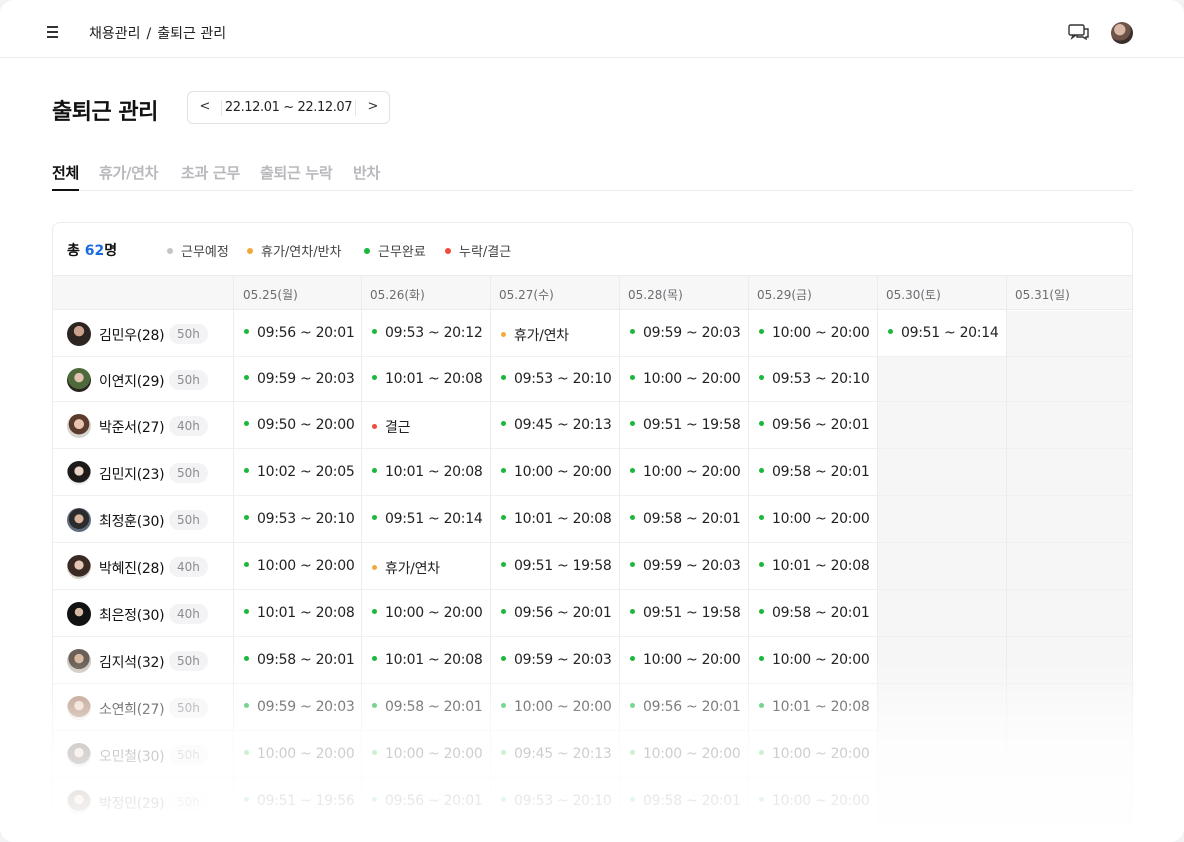 The height and width of the screenshot is (842, 1184). I want to click on employee-name: 김지석(32), so click(132, 662).